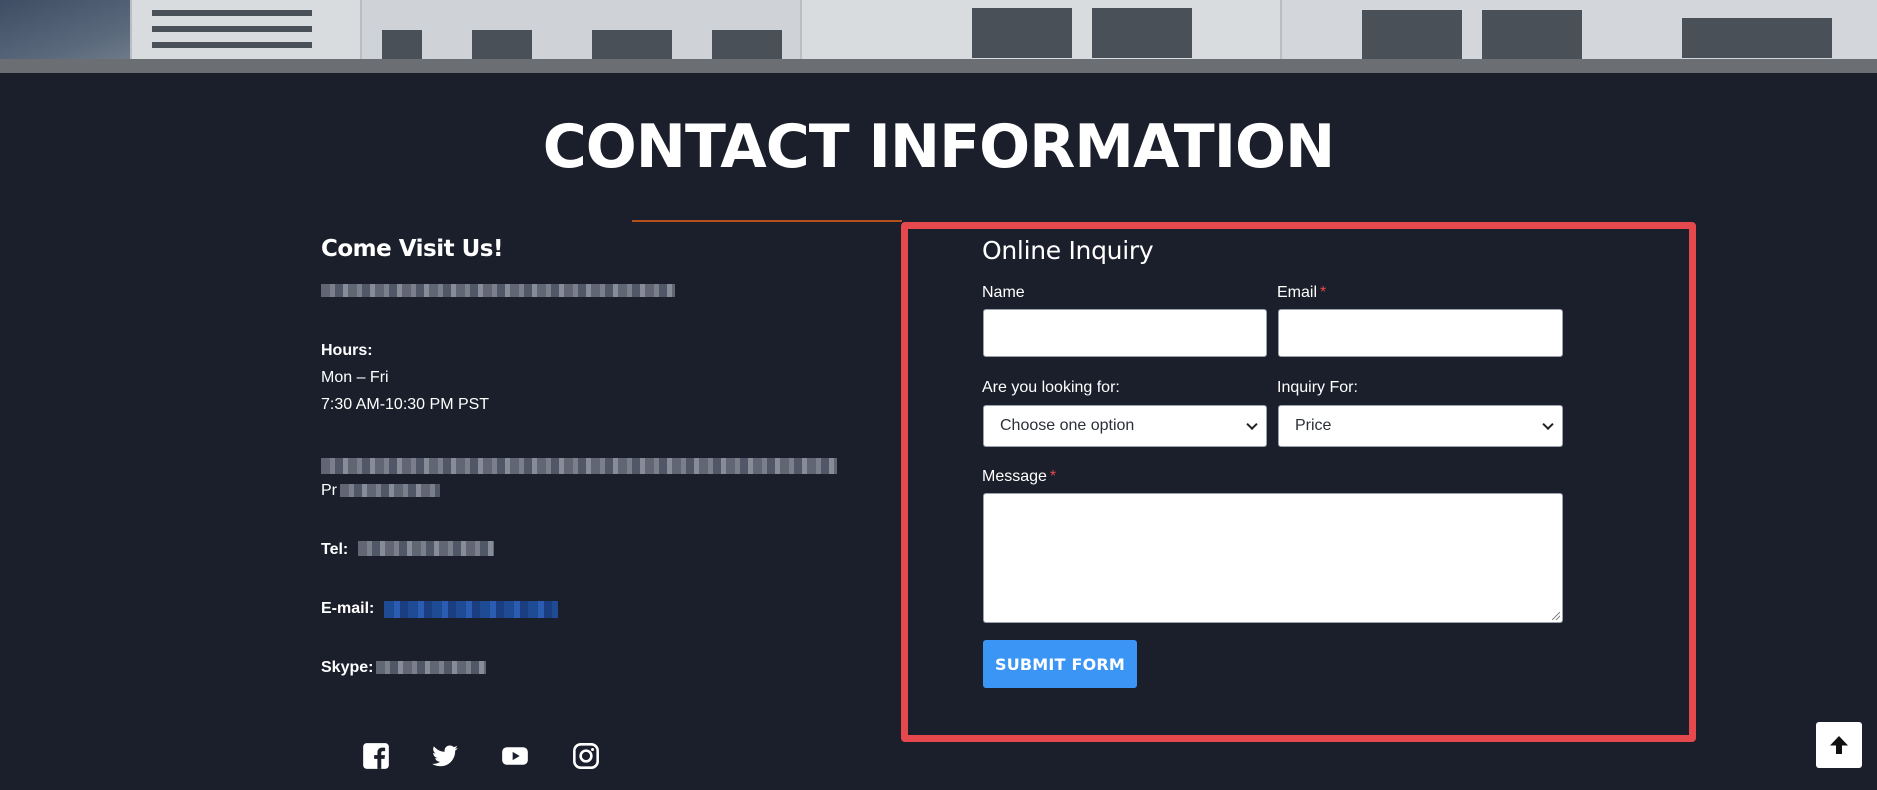 The image size is (1877, 790). Describe the element at coordinates (938, 66) in the screenshot. I see `ground` at that location.